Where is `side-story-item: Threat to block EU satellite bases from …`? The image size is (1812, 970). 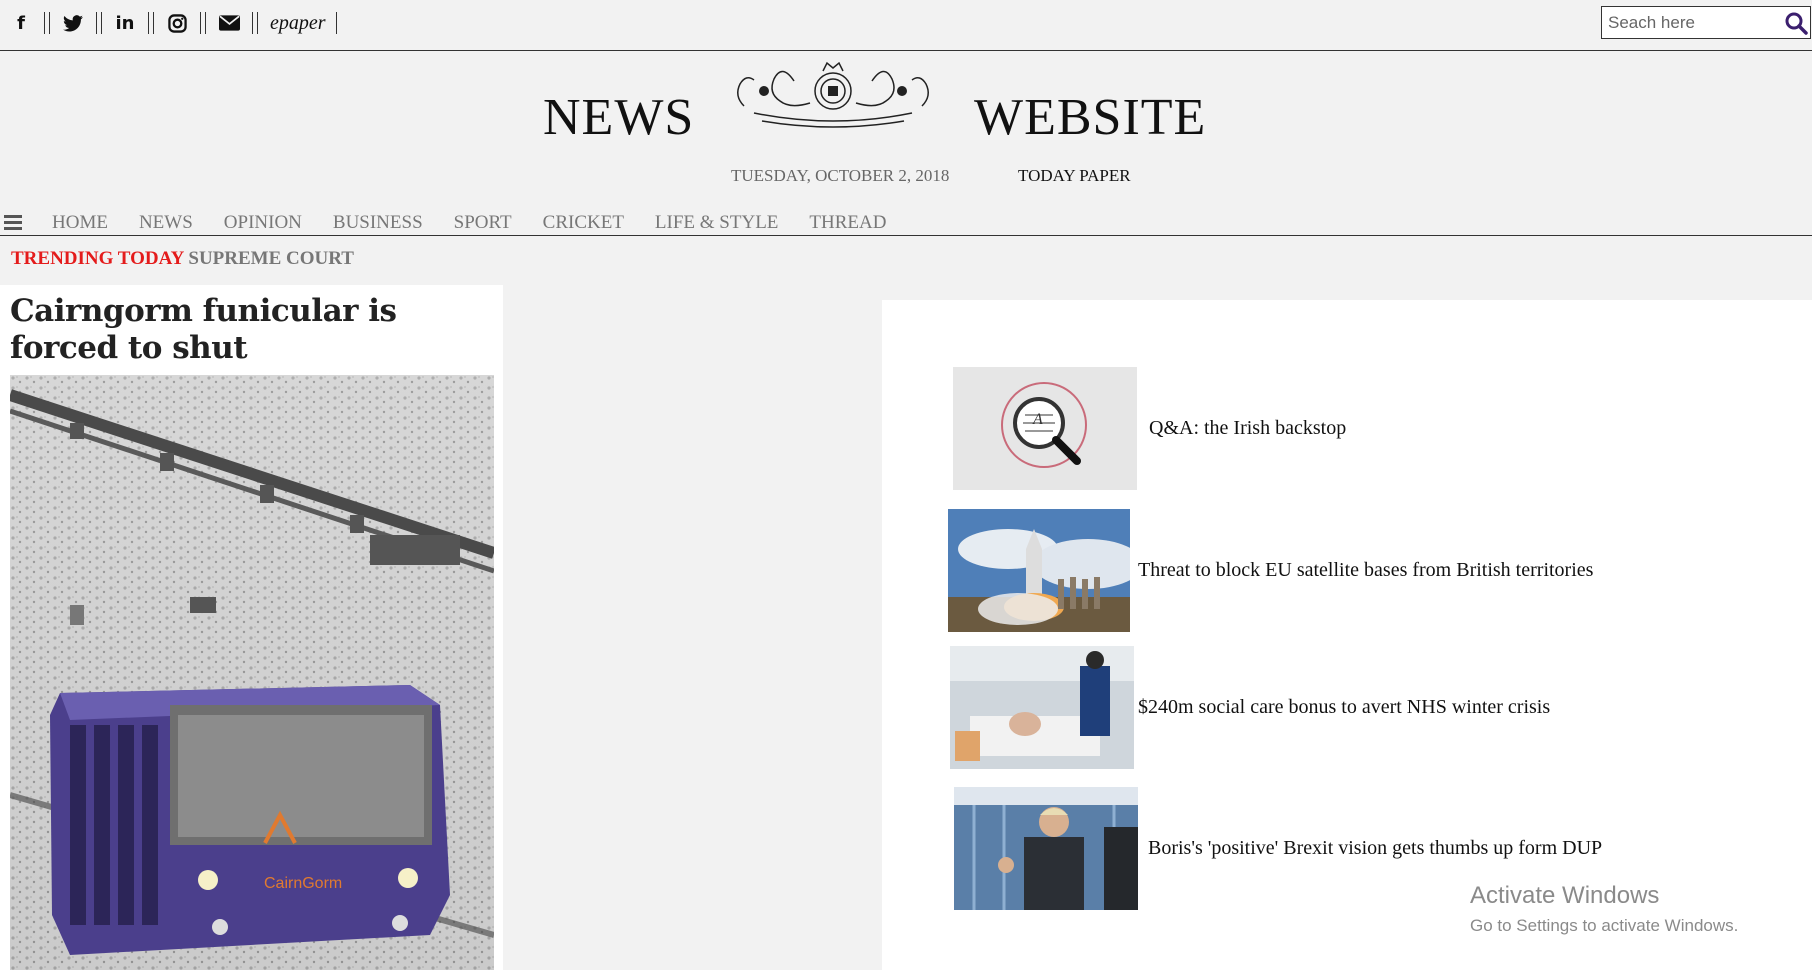
side-story-item: Threat to block EU satellite bases from … is located at coordinates (1270, 570).